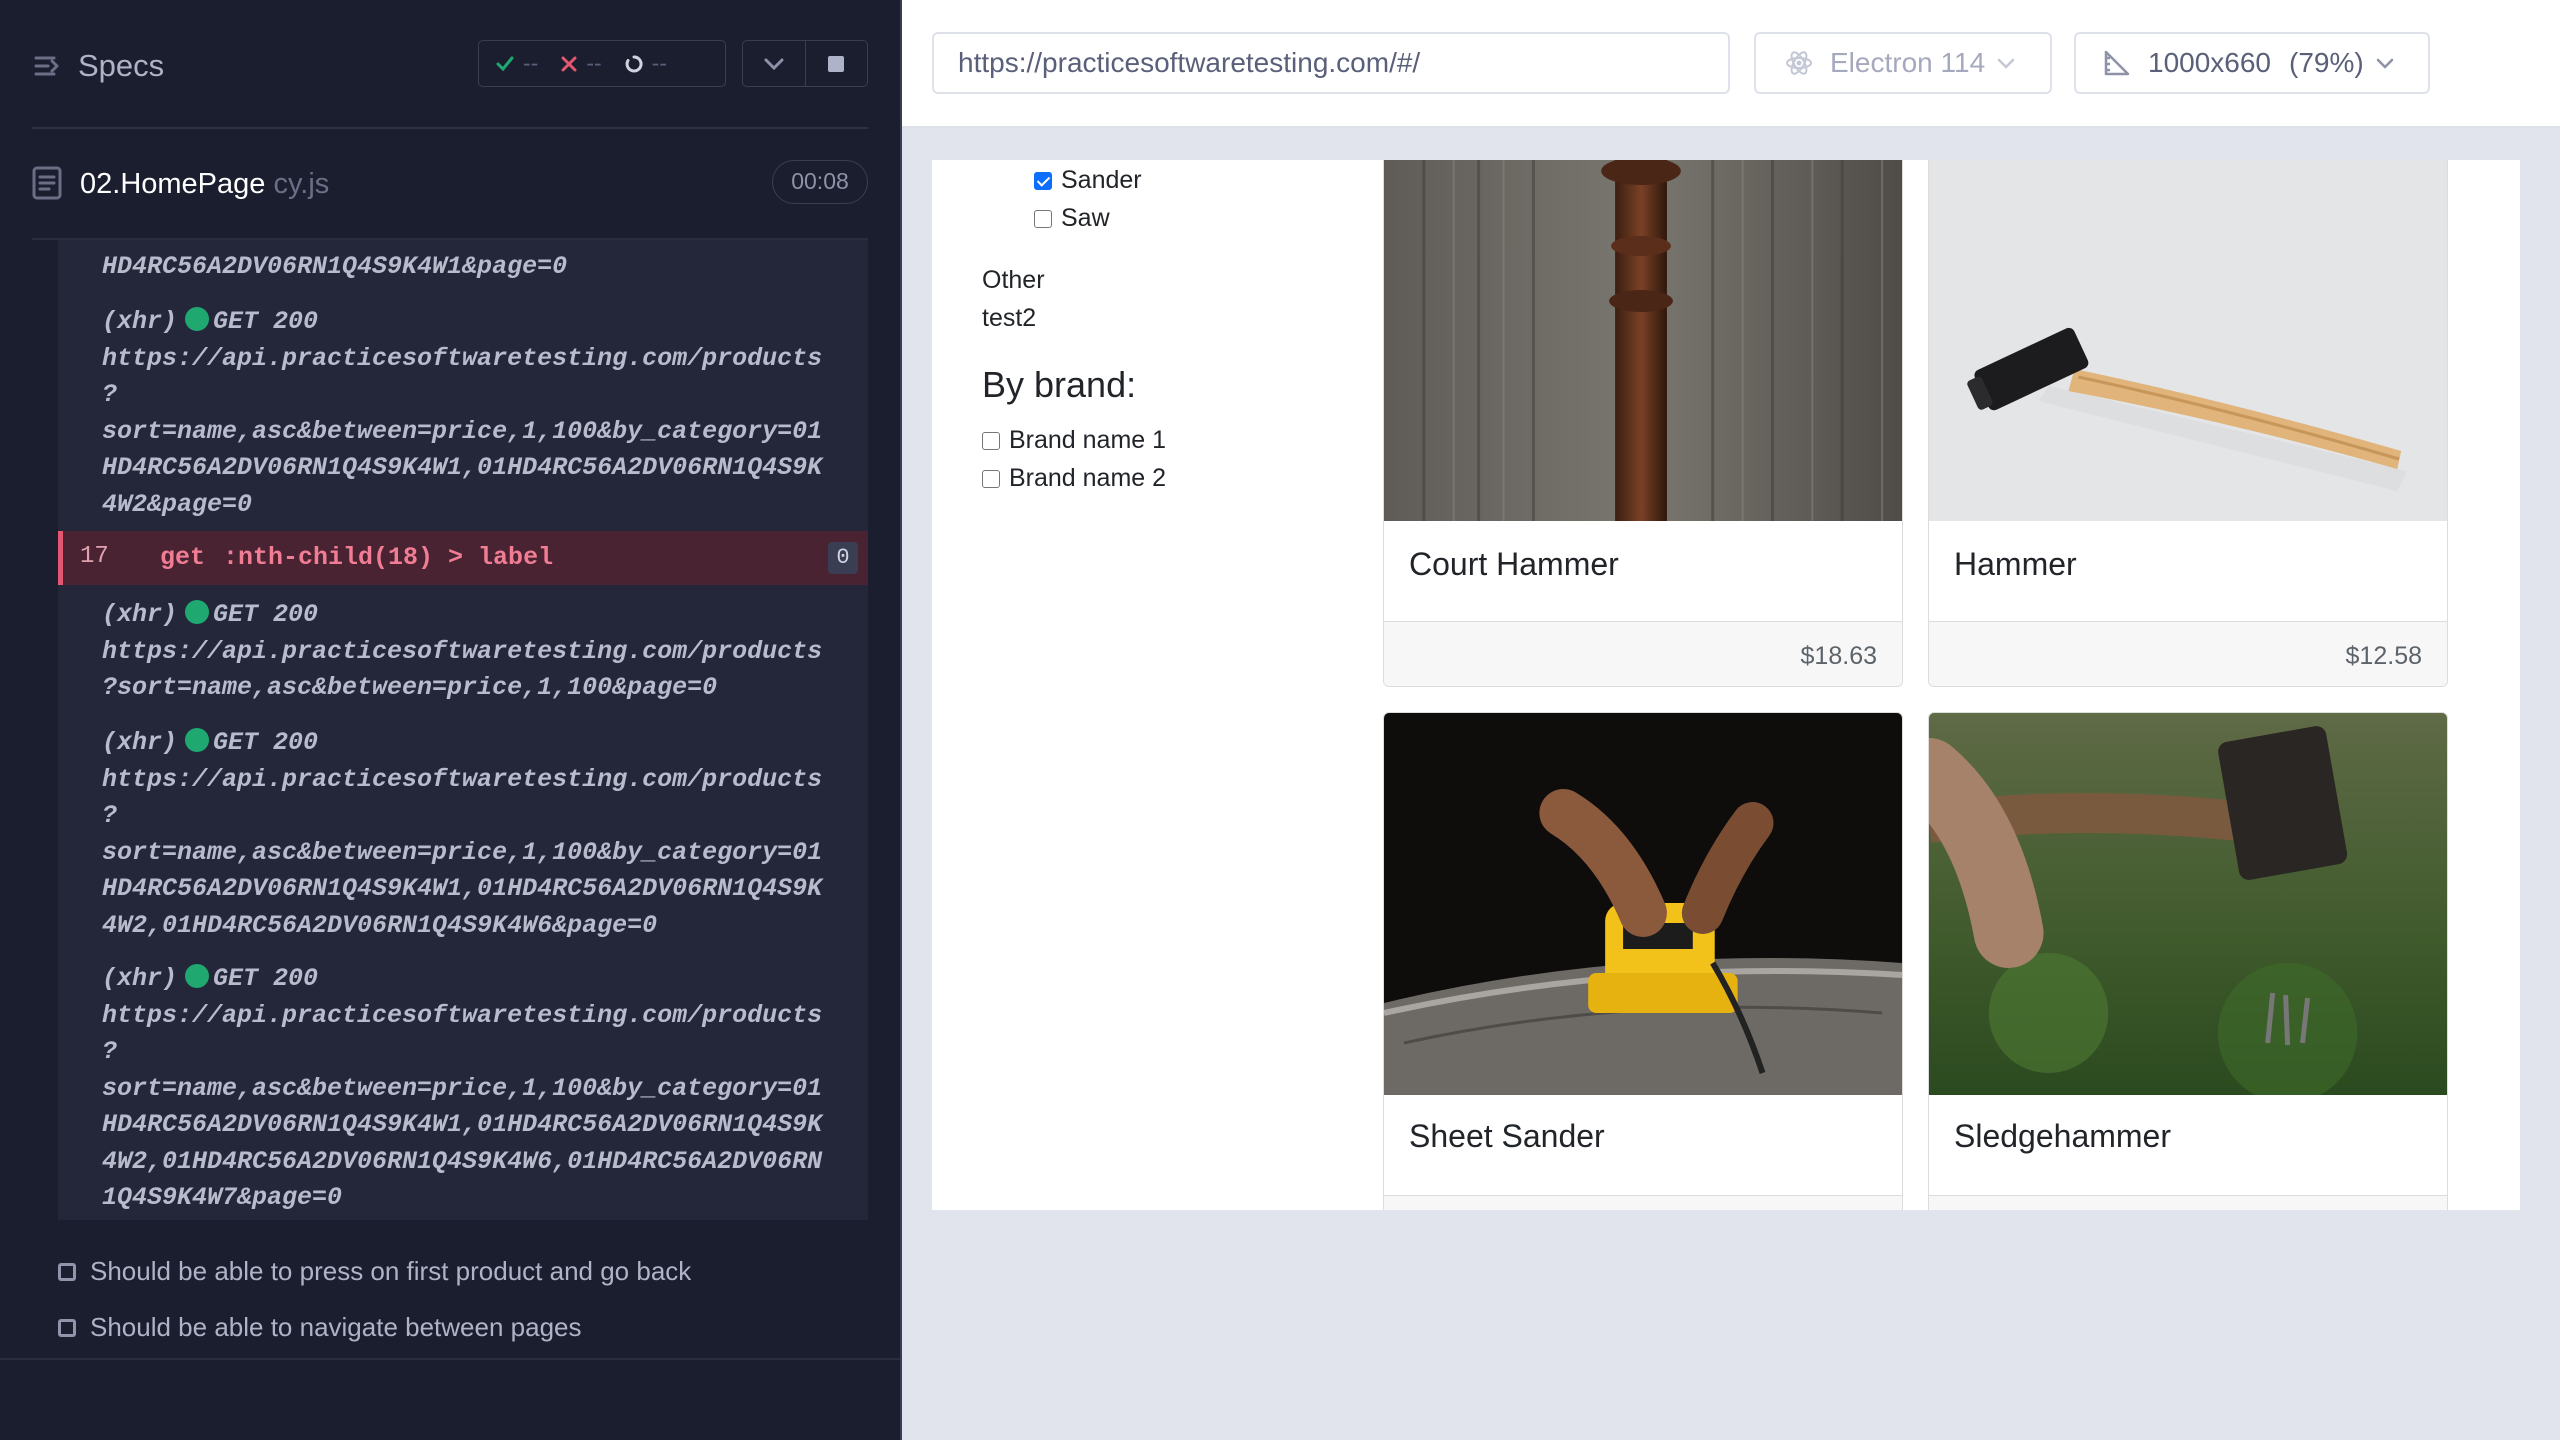 Image resolution: width=2560 pixels, height=1440 pixels. Describe the element at coordinates (634, 63) in the screenshot. I see `spinner-icon` at that location.